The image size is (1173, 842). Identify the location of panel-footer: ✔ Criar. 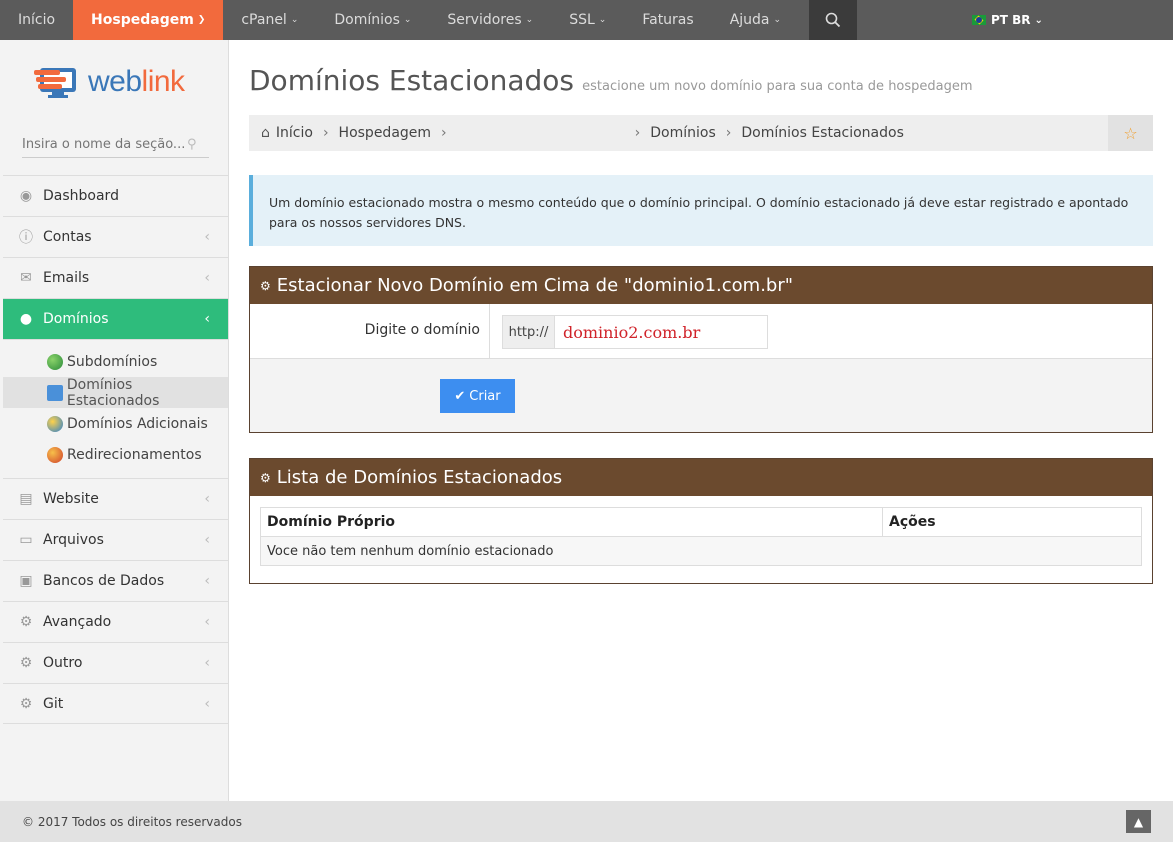
(701, 395).